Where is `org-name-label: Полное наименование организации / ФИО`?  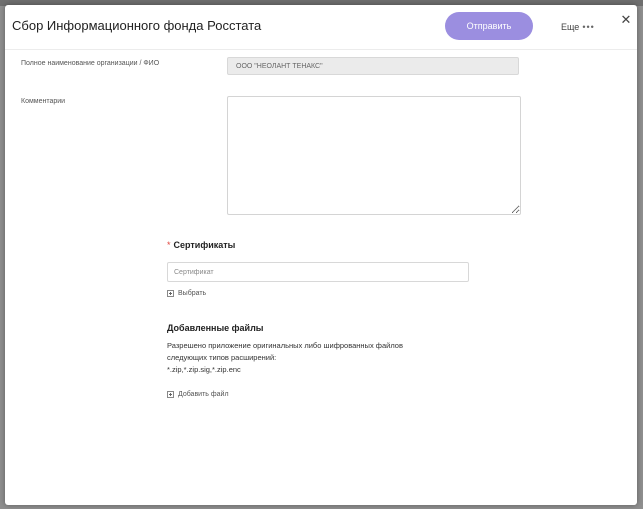
org-name-label: Полное наименование организации / ФИО is located at coordinates (90, 63).